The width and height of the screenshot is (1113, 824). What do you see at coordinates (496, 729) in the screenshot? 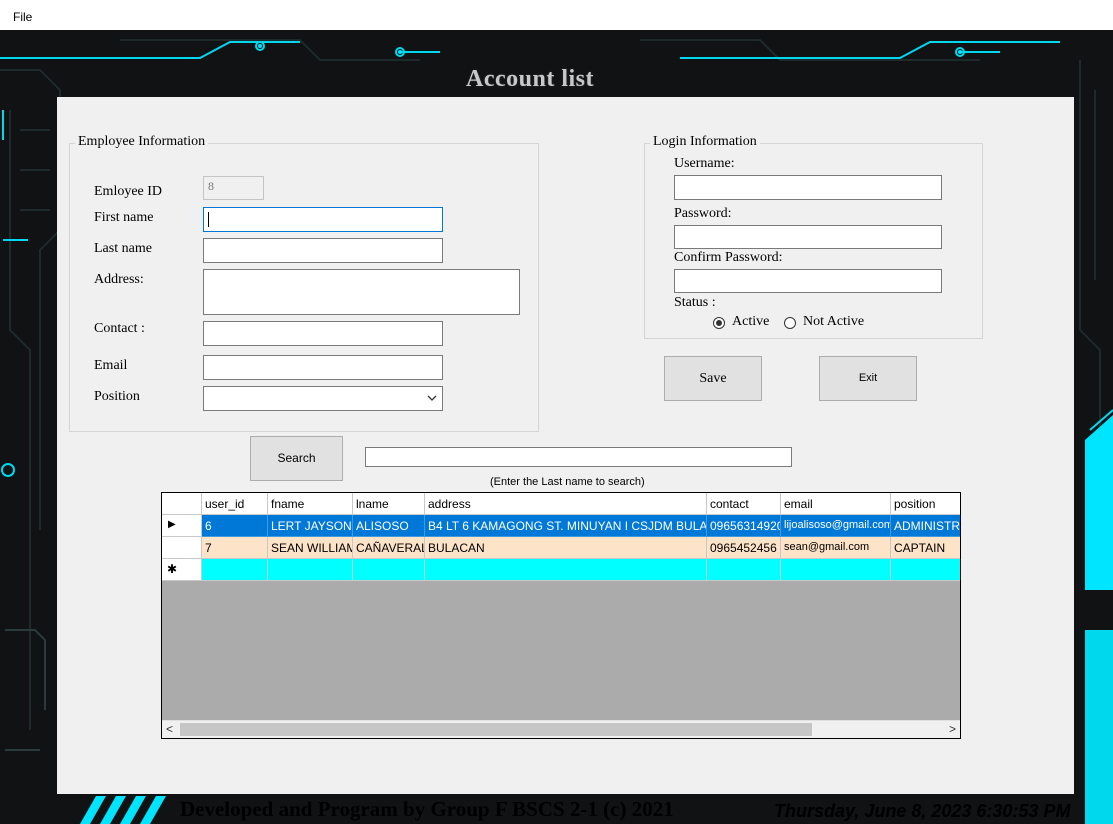
I see `scrollbar-thumb` at bounding box center [496, 729].